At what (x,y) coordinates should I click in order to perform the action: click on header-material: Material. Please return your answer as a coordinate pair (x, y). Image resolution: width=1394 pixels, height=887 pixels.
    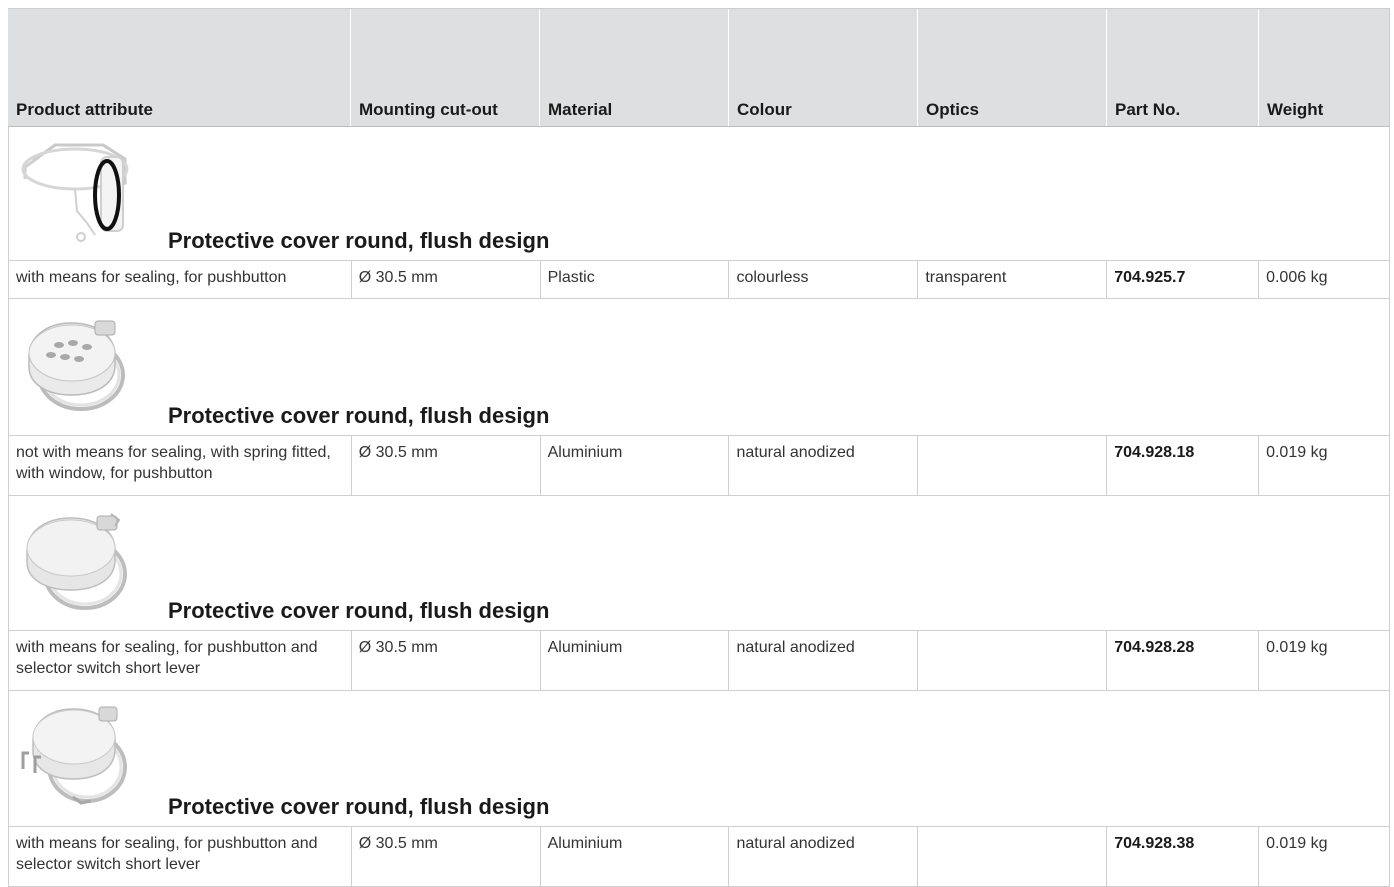
    Looking at the image, I should click on (634, 67).